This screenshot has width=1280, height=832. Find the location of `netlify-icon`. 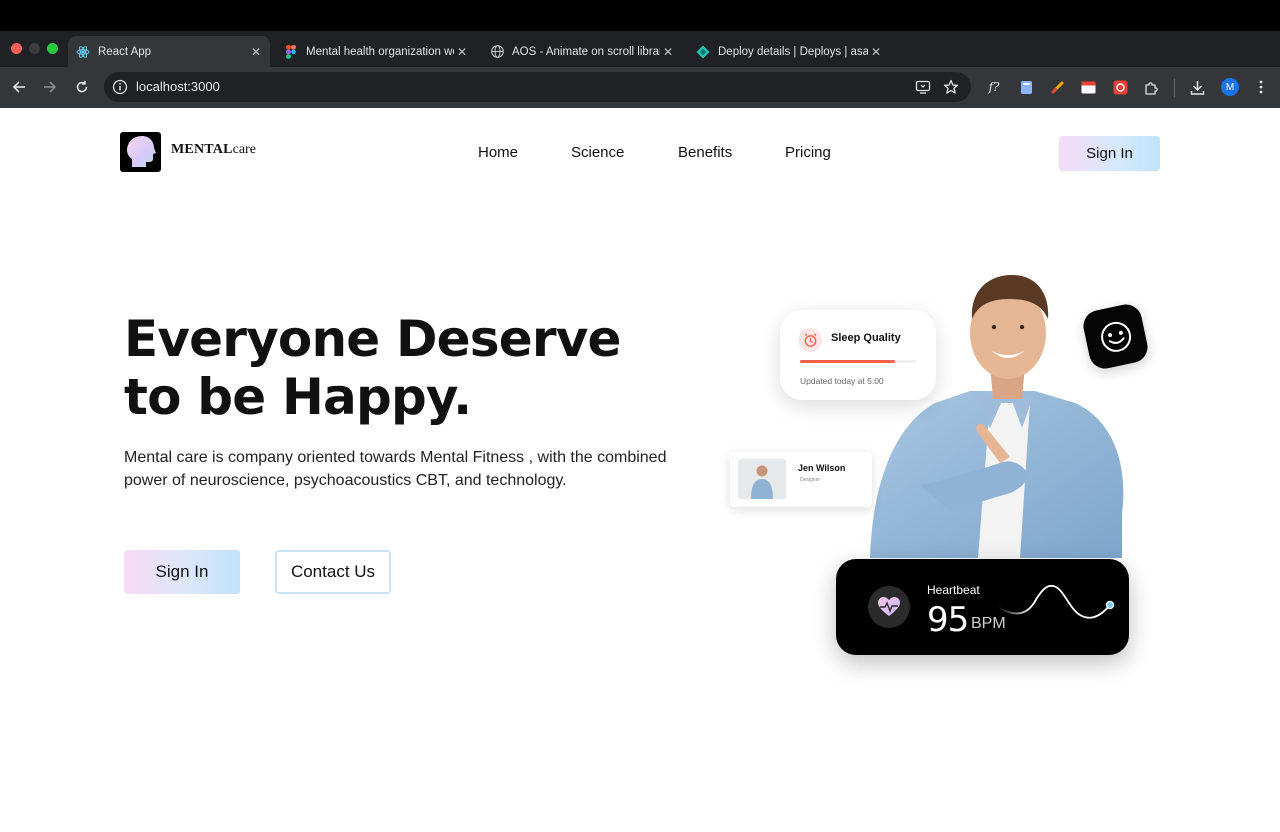

netlify-icon is located at coordinates (703, 52).